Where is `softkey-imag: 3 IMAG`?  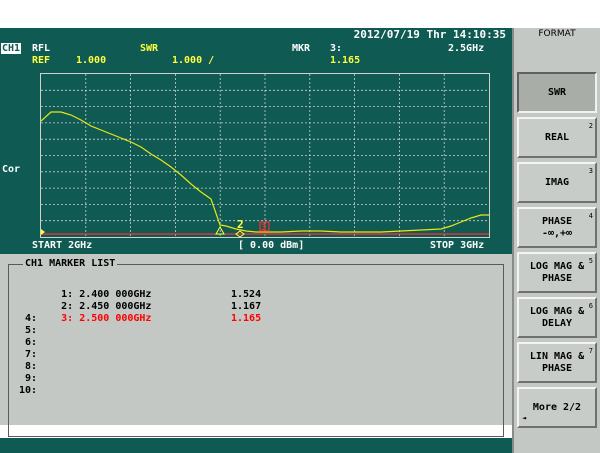
softkey-imag: 3 IMAG is located at coordinates (557, 182).